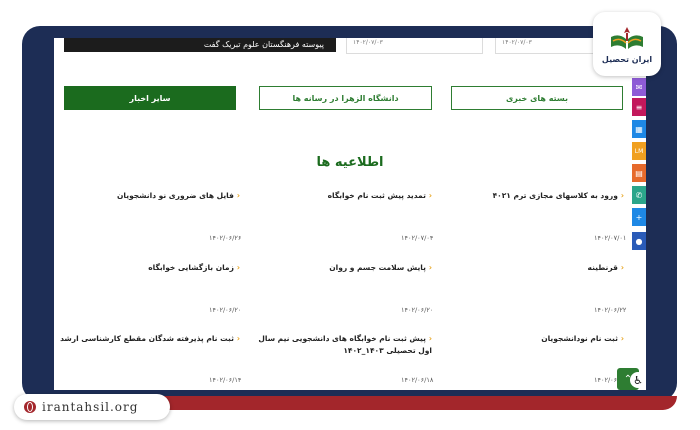 This screenshot has height=430, width=700. I want to click on logo-text: ایران تحصیل, so click(627, 59).